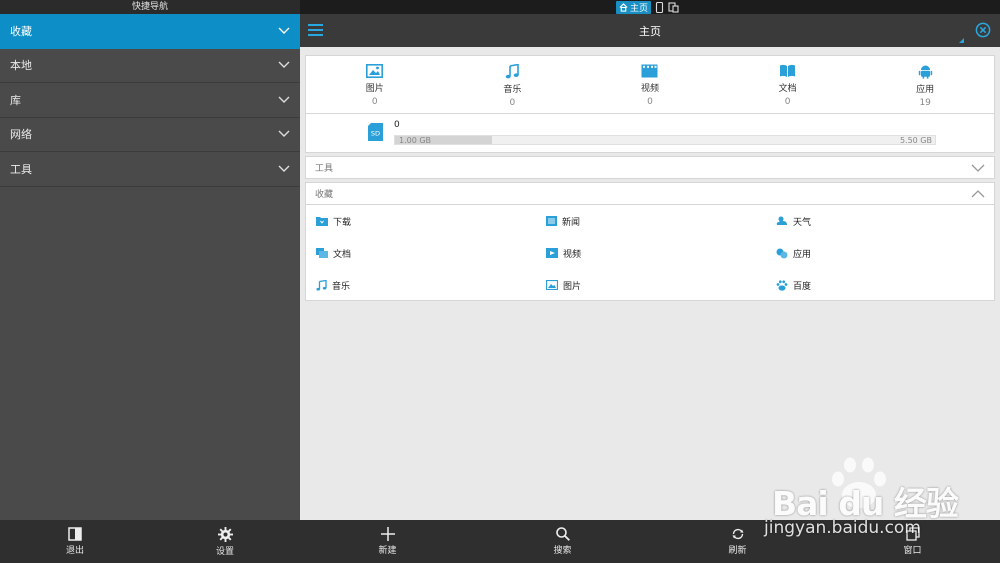 The width and height of the screenshot is (1000, 563). Describe the element at coordinates (74, 551) in the screenshot. I see `exit-label: 退出` at that location.